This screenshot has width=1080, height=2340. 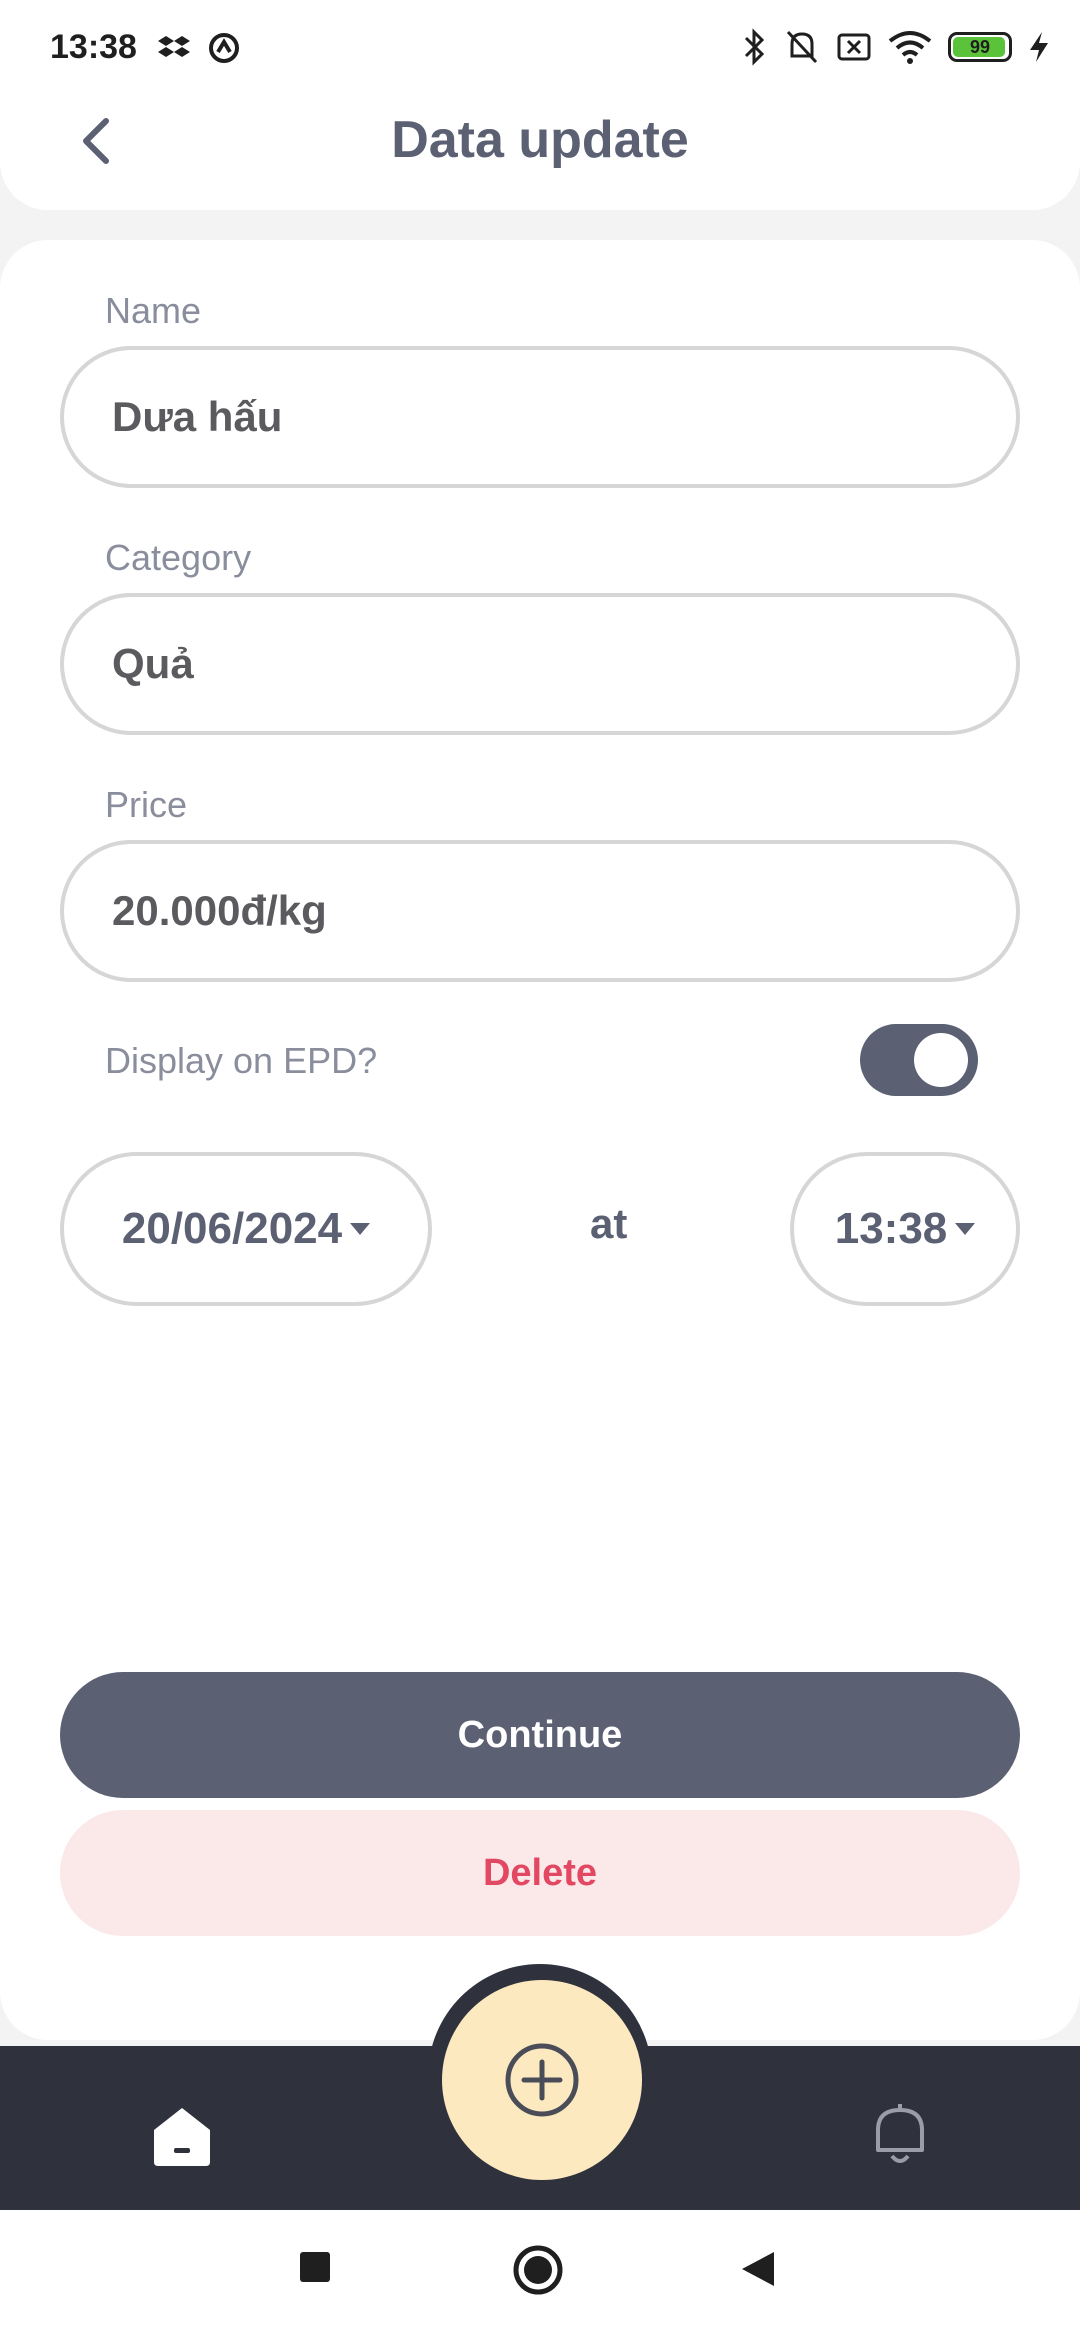 What do you see at coordinates (754, 47) in the screenshot?
I see `bluetooth-icon` at bounding box center [754, 47].